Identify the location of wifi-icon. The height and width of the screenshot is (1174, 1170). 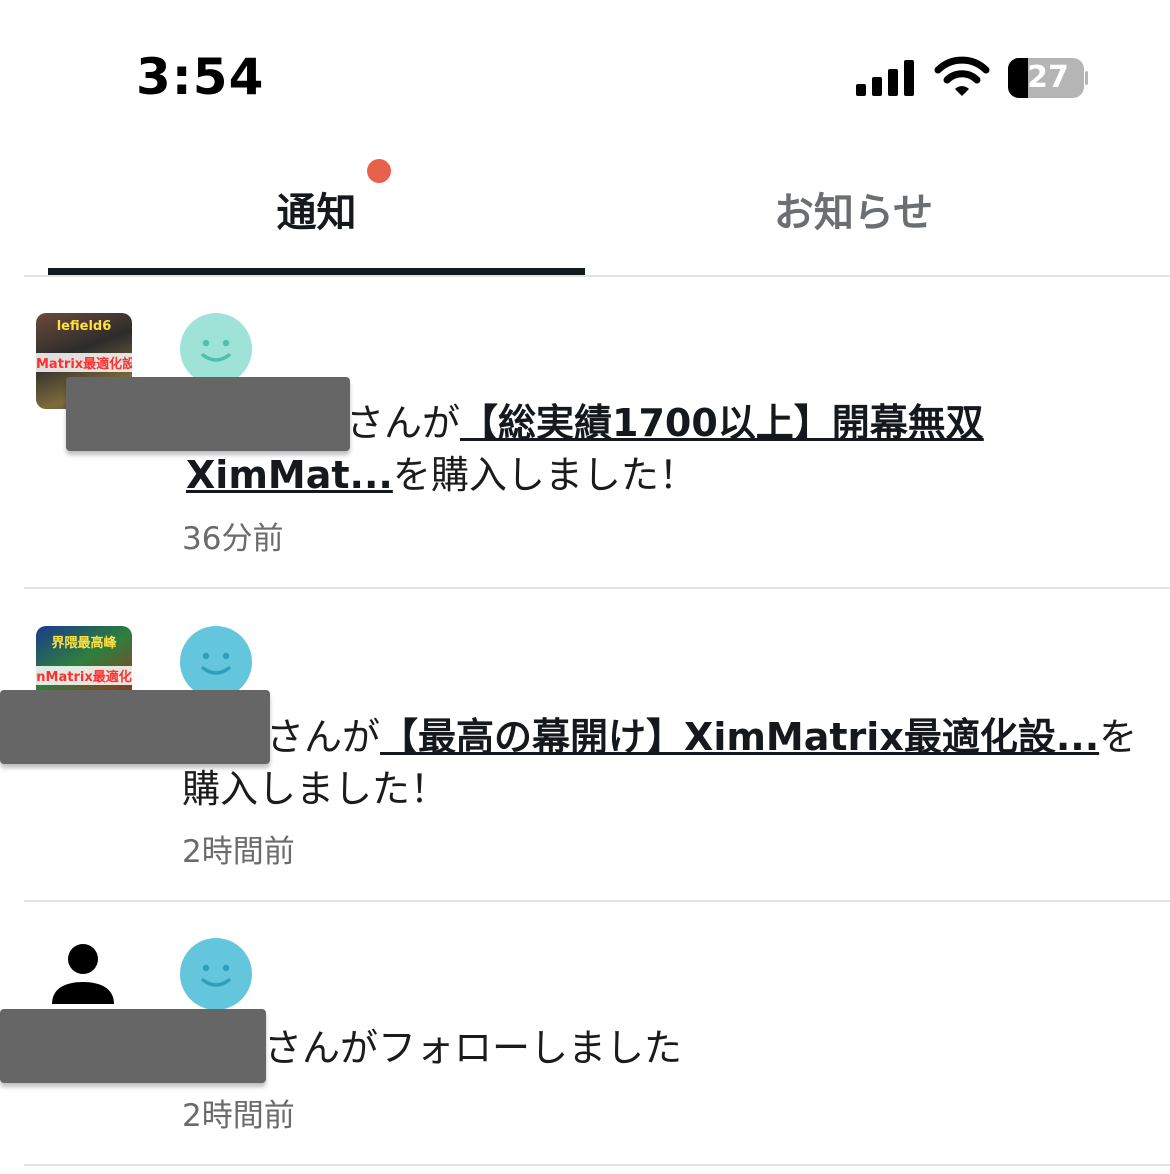
(962, 76).